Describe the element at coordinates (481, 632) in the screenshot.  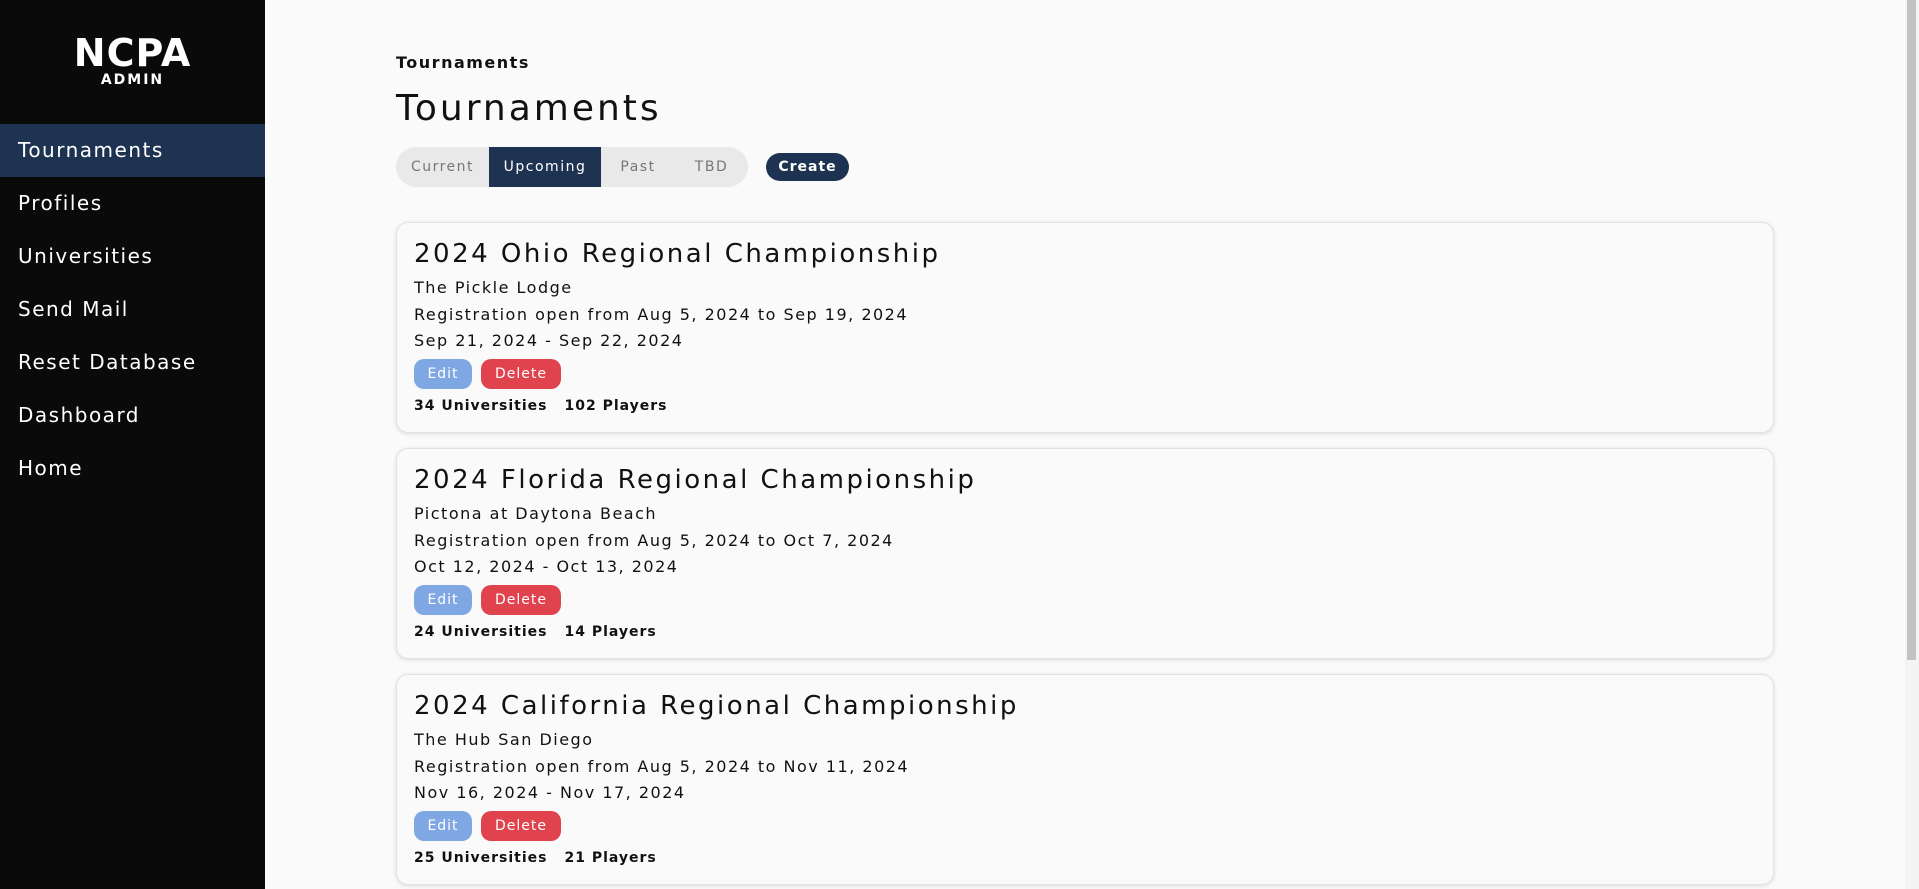
I see `universities-count: 24 Universities` at that location.